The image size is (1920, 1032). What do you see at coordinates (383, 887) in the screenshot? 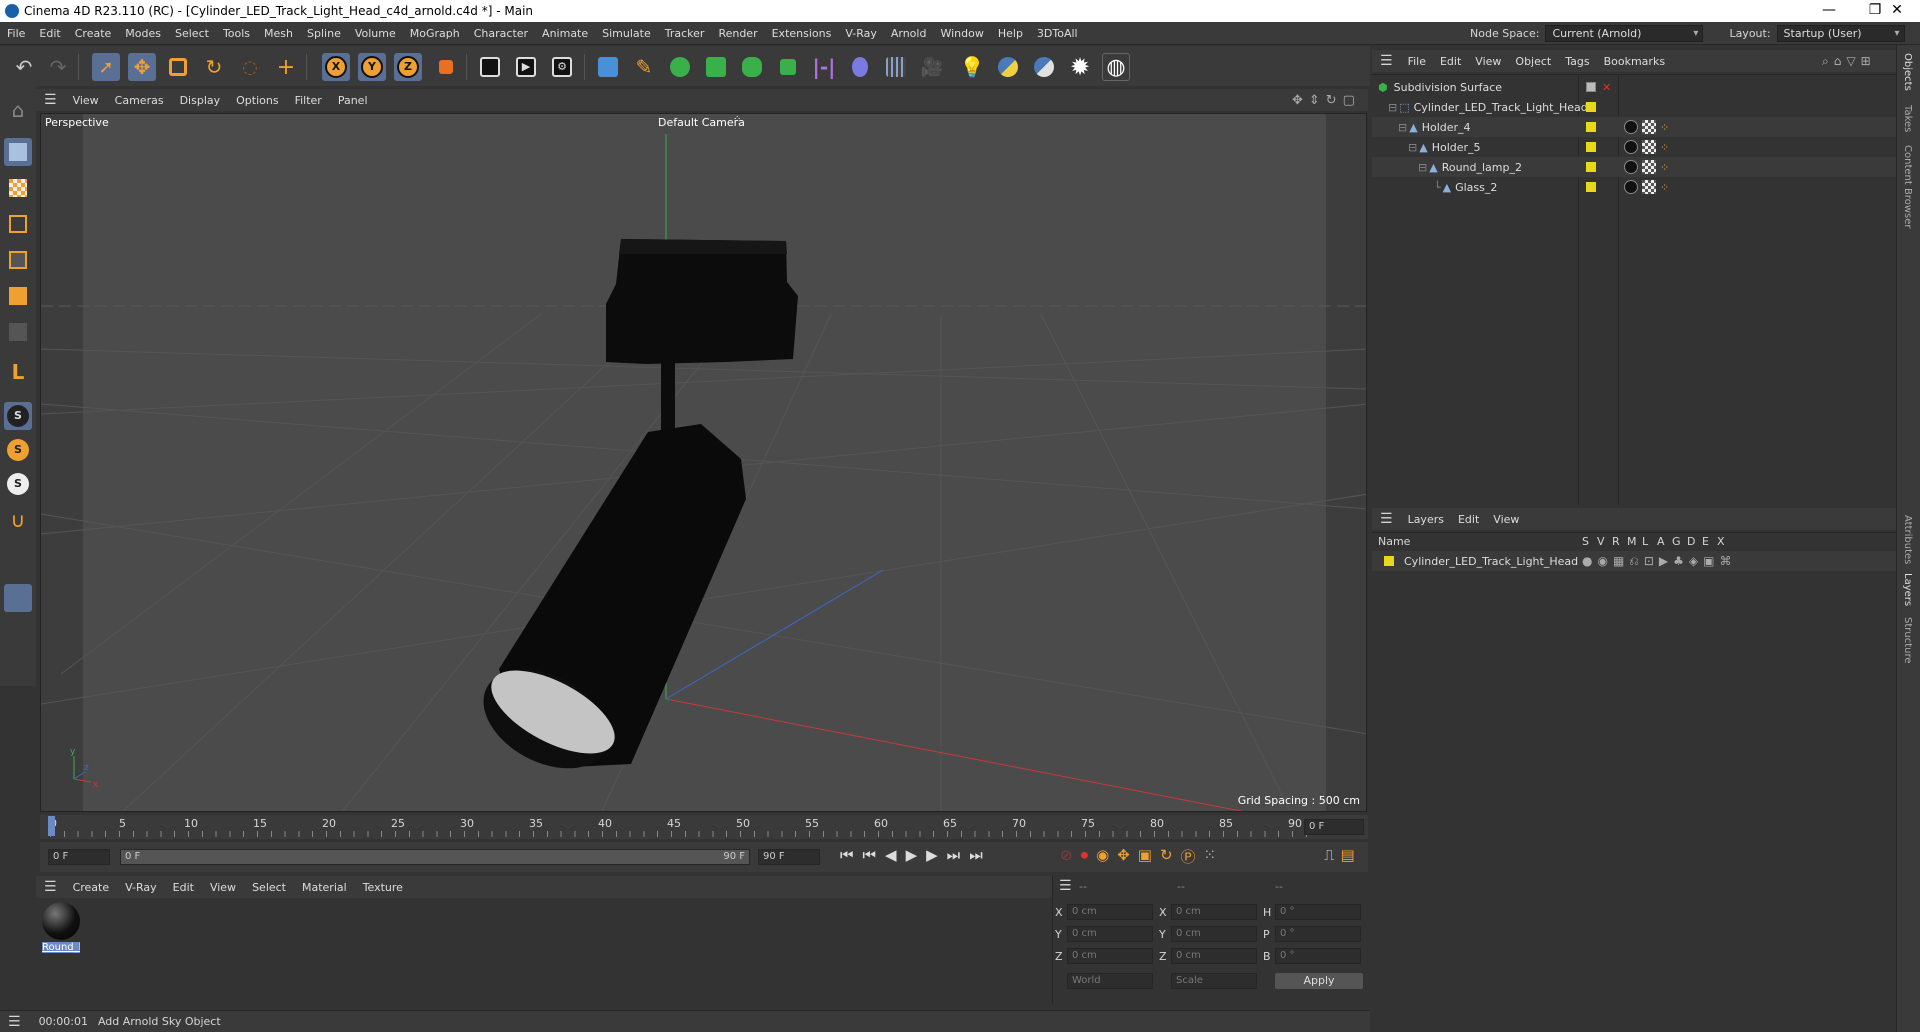
I see `material-menu-texture: Texture` at bounding box center [383, 887].